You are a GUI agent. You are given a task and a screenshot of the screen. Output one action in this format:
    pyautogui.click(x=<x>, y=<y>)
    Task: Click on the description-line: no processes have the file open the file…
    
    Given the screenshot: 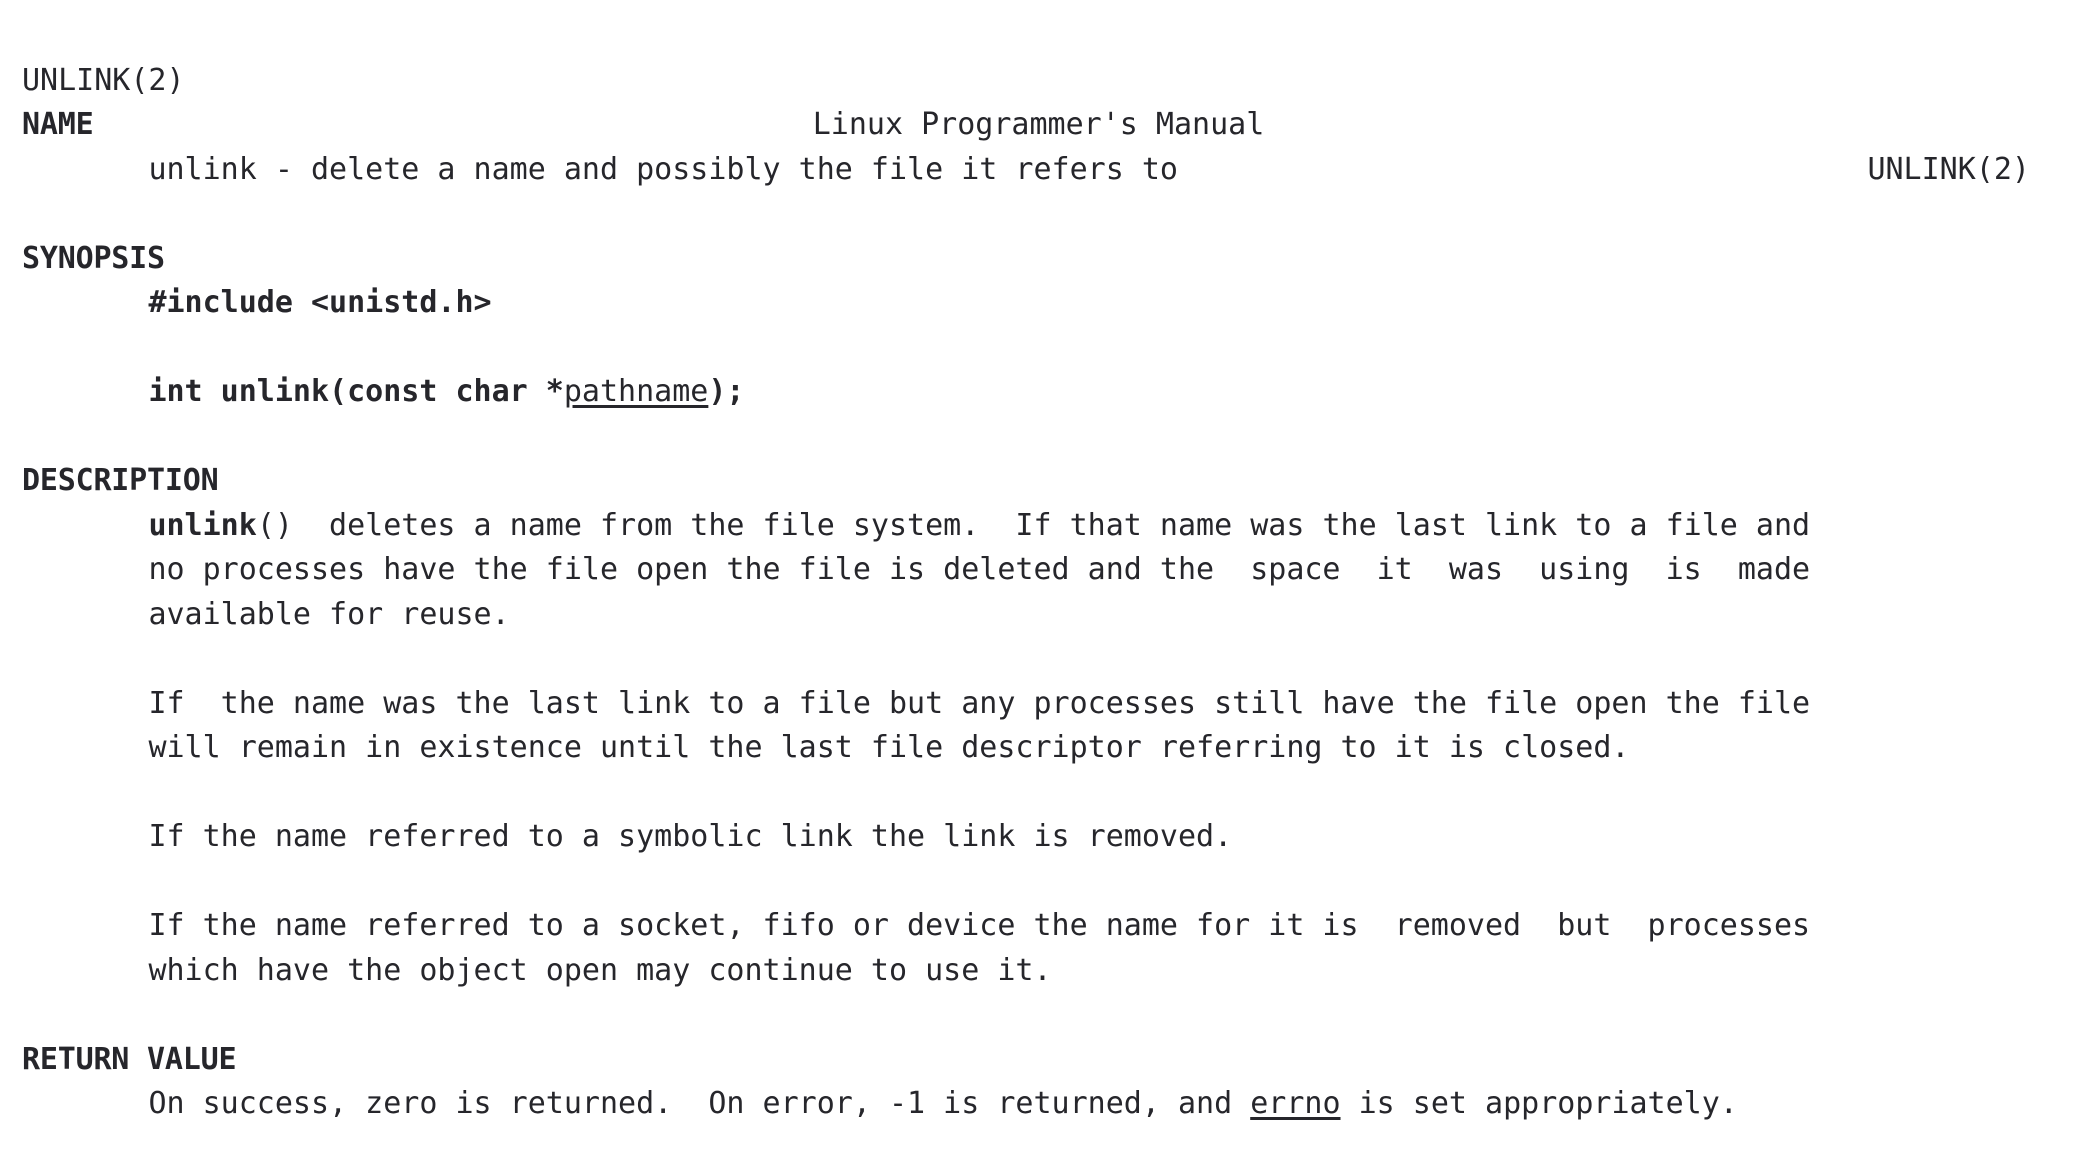 What is the action you would take?
    pyautogui.click(x=1038, y=570)
    